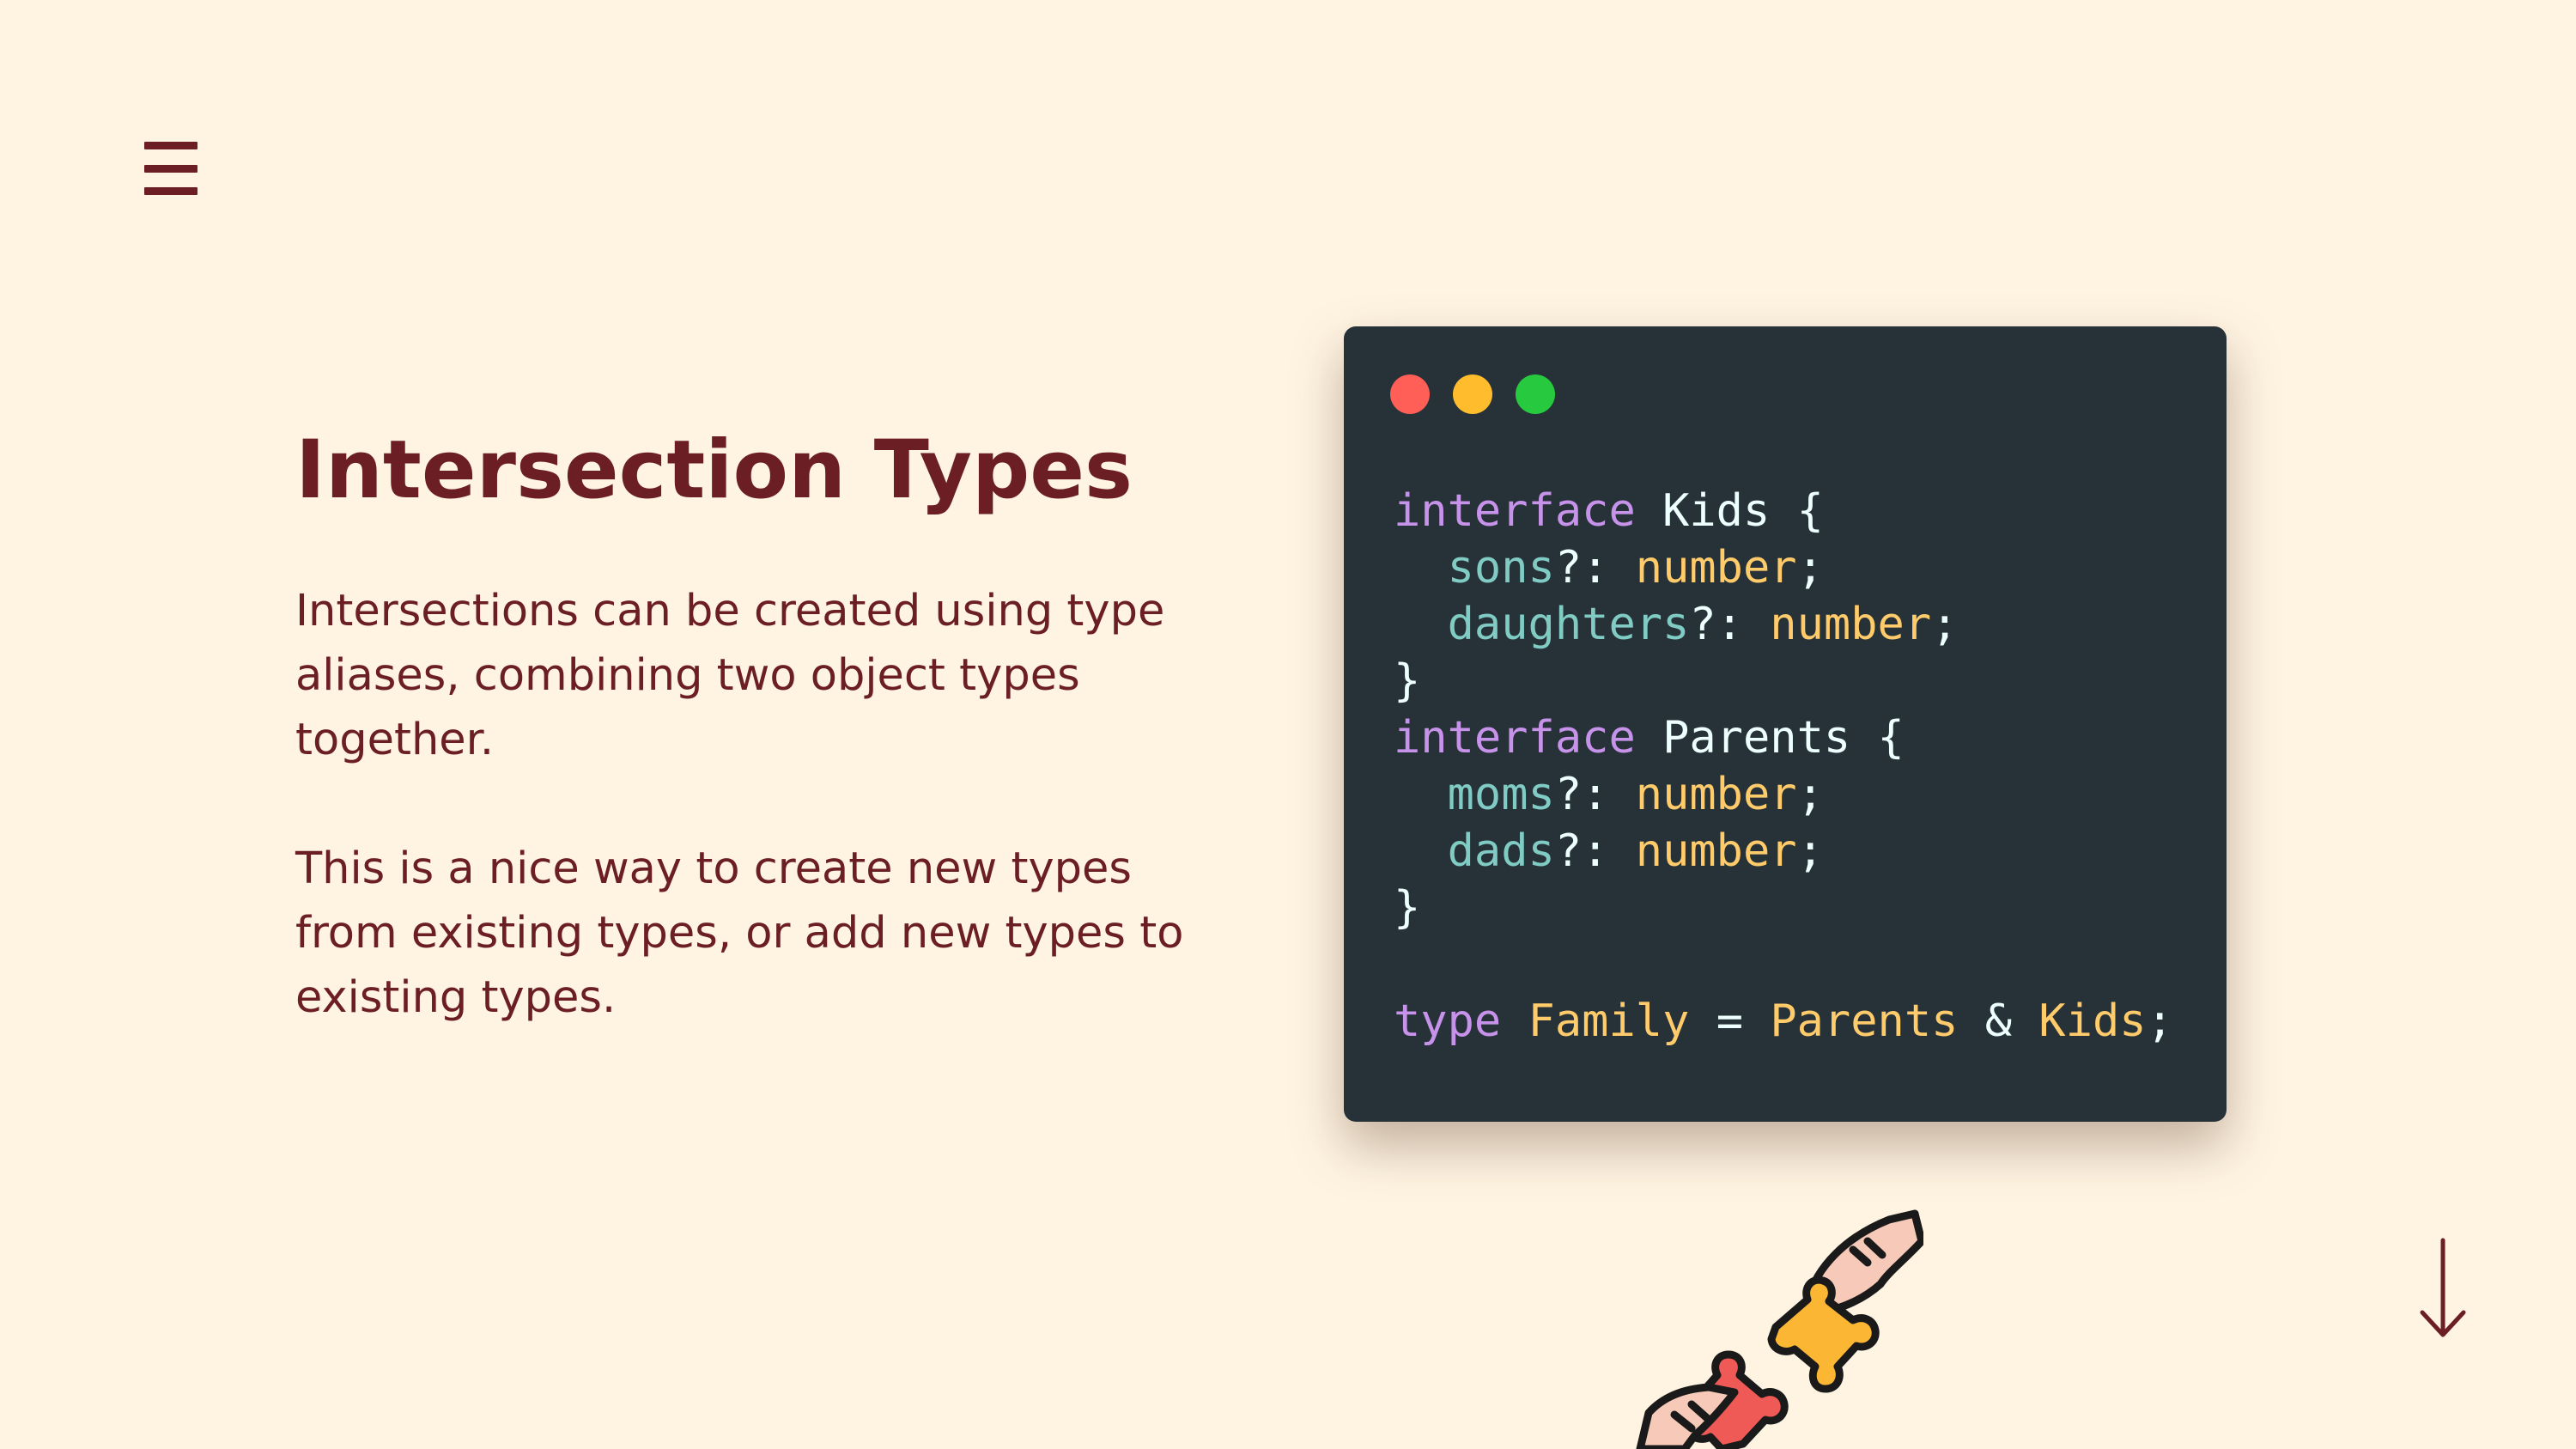  I want to click on code-line: daughters?: number;, so click(1784, 624).